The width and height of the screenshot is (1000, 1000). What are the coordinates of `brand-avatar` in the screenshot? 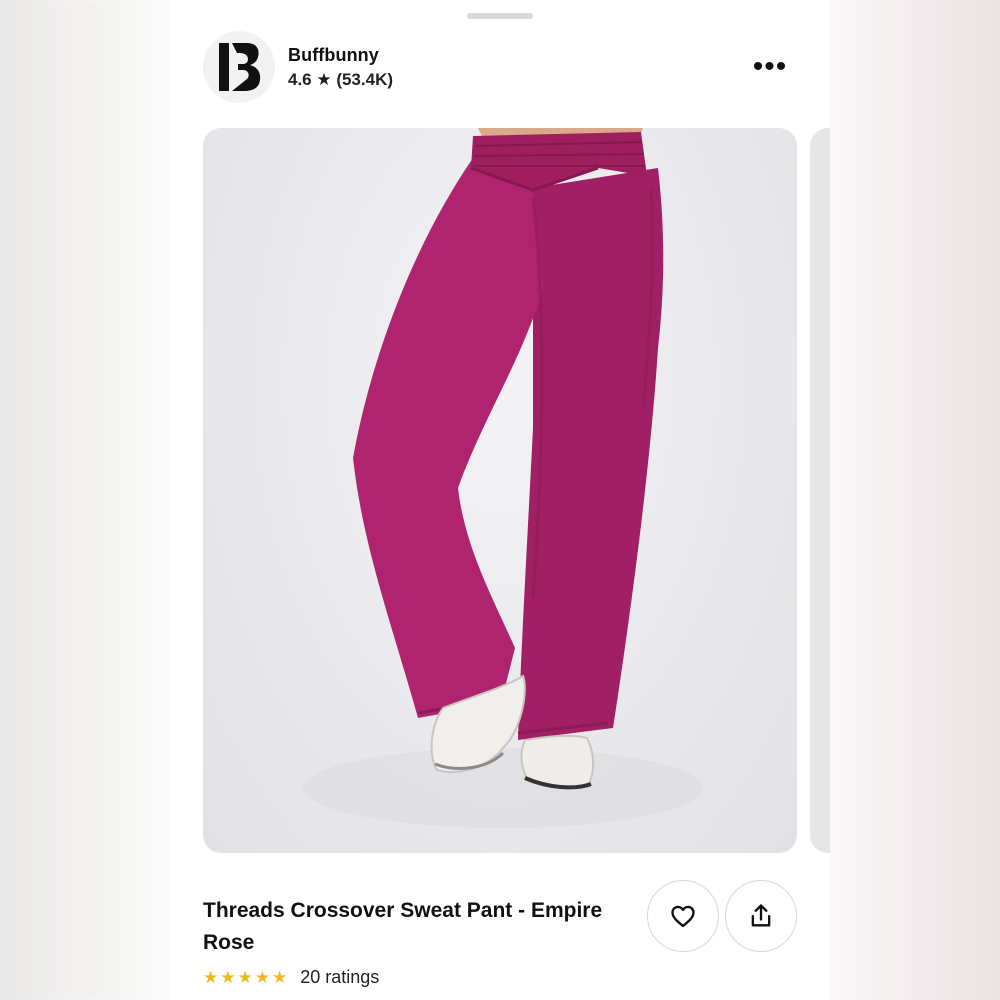 It's located at (239, 67).